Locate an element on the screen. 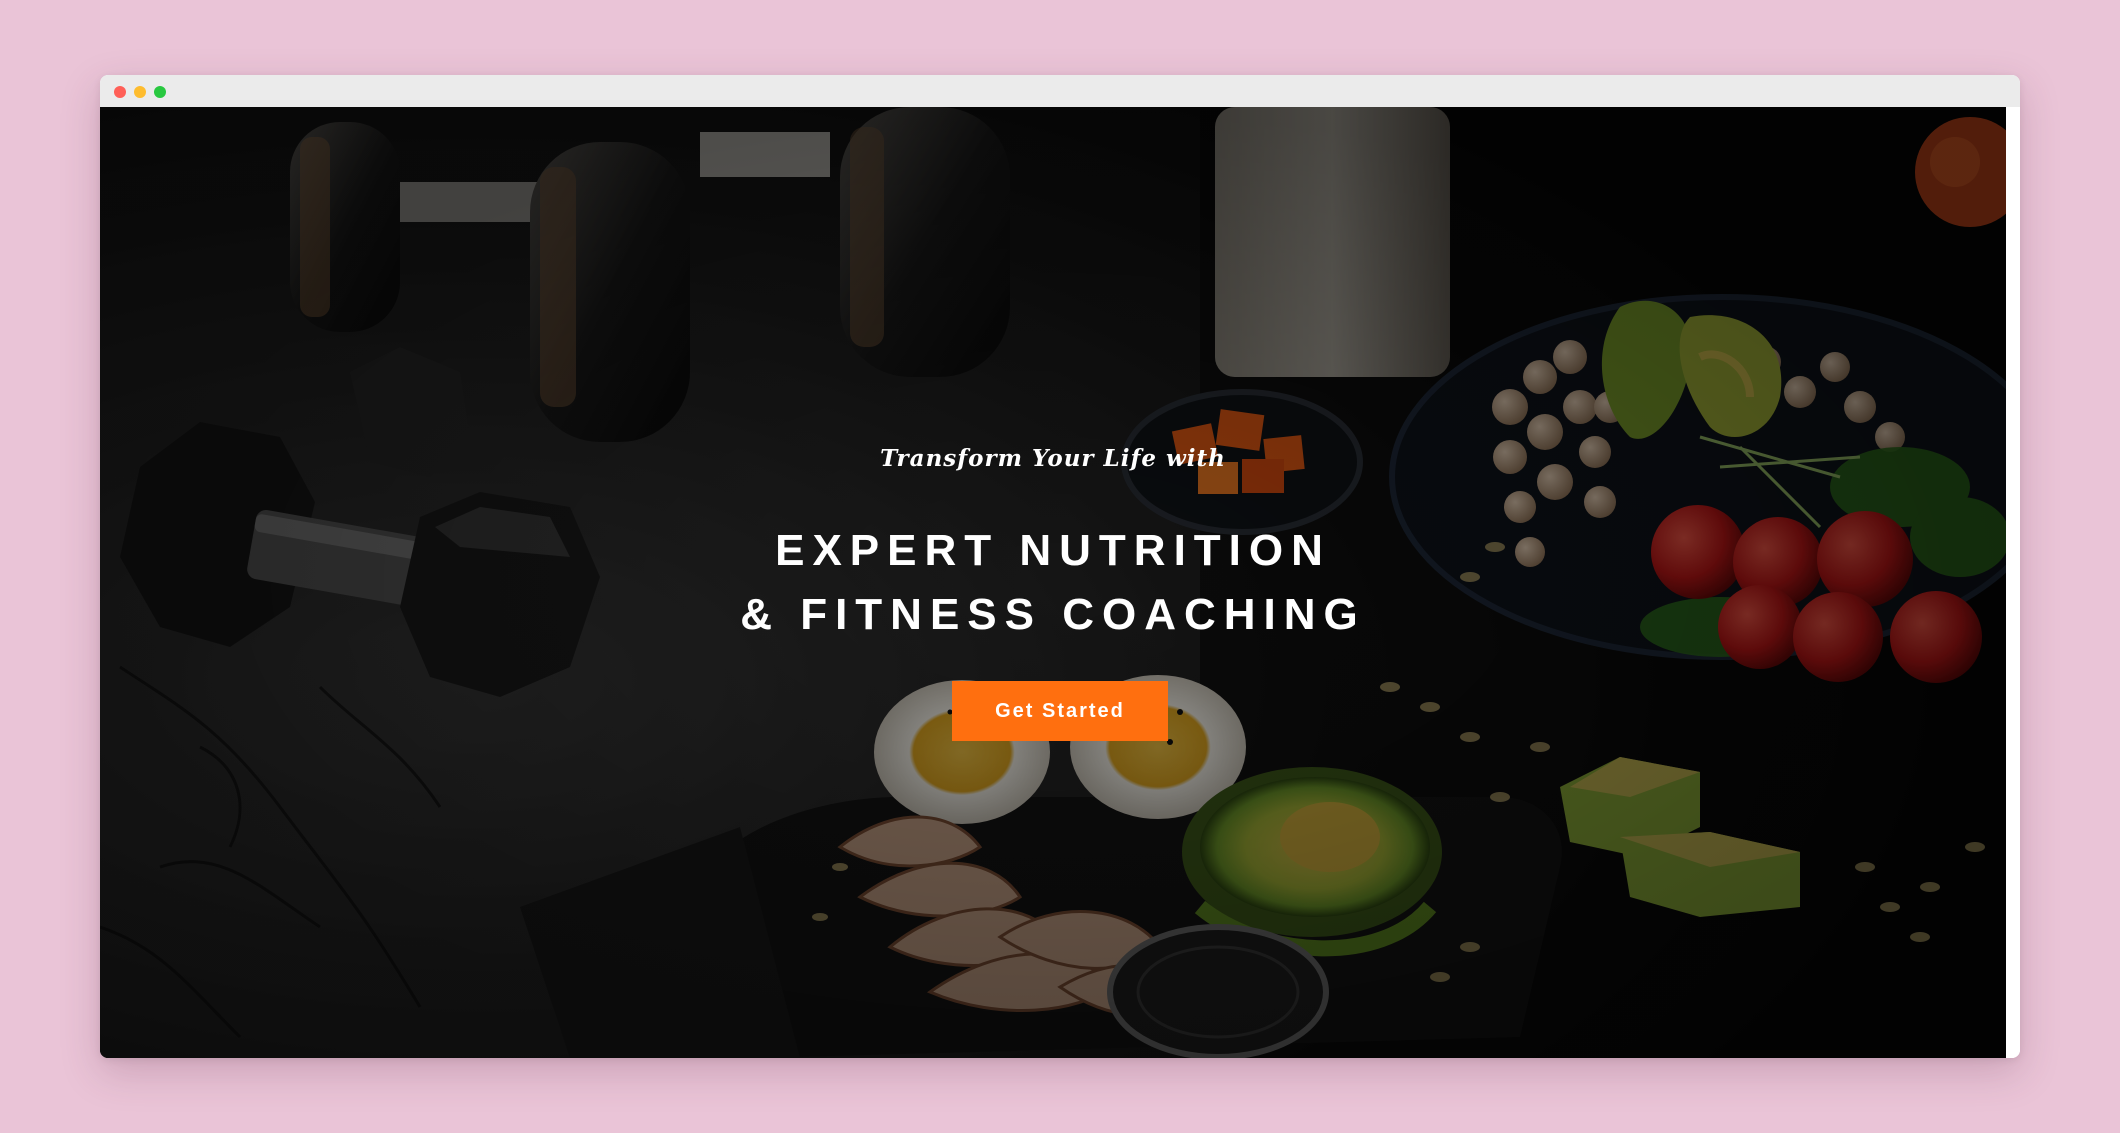 This screenshot has height=1133, width=2120. minimize-window-icon is located at coordinates (140, 92).